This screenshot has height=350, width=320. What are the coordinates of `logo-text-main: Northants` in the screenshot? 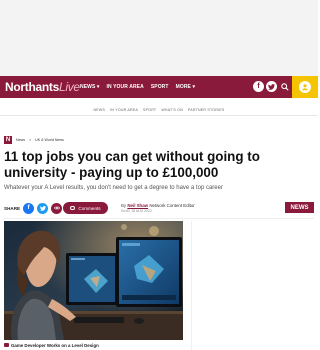 It's located at (32, 87).